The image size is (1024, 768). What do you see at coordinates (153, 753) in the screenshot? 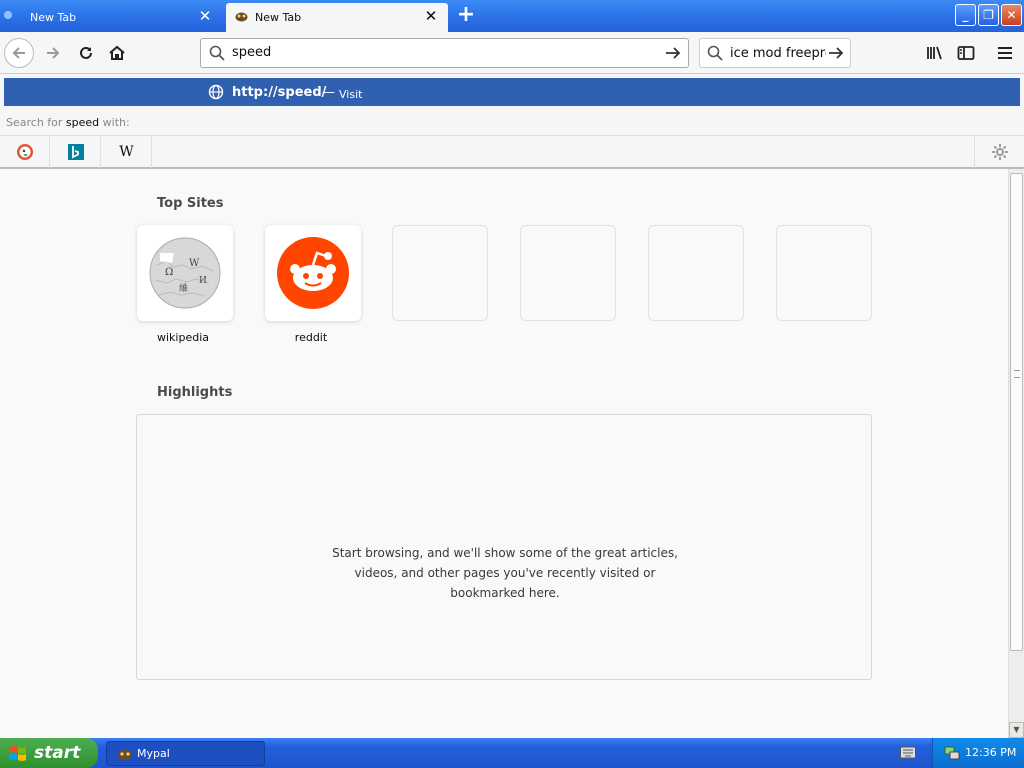
I see `taskbar-window-label: Mypal` at bounding box center [153, 753].